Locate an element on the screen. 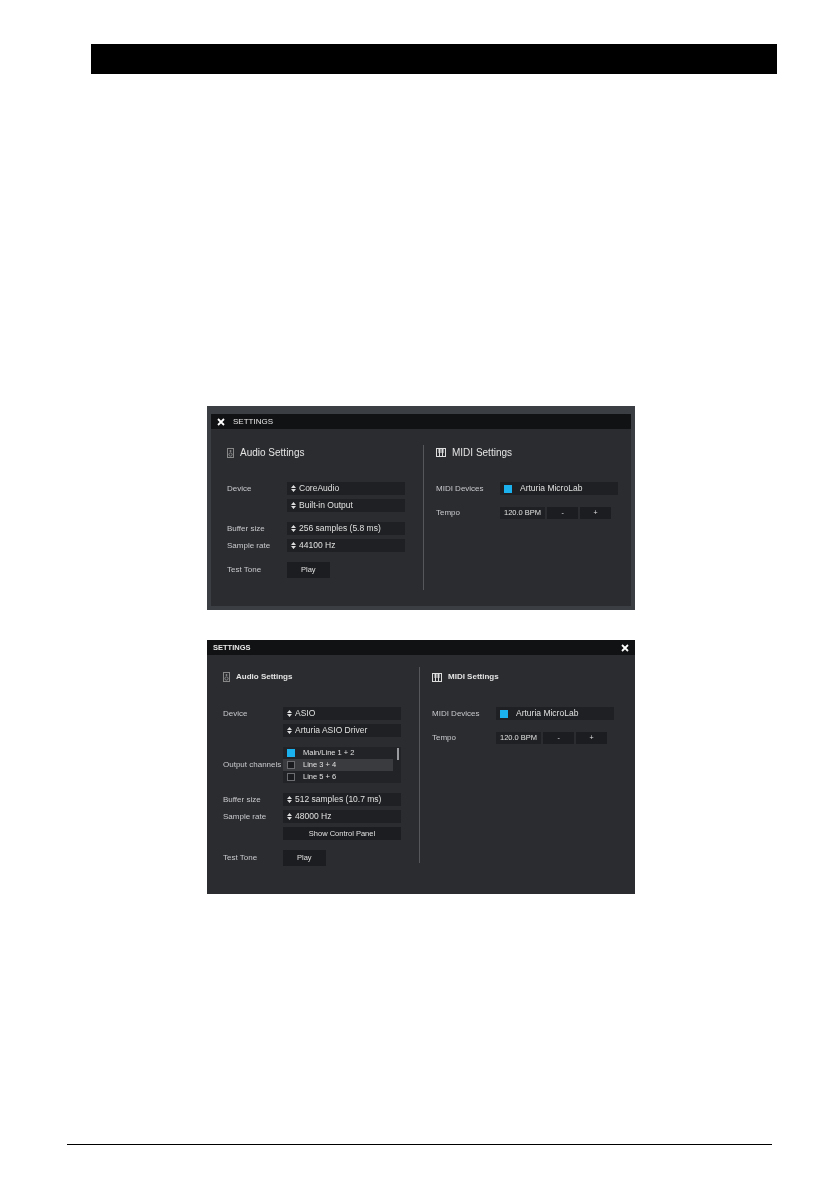 The height and width of the screenshot is (1192, 840). dropdown: CoreAudio is located at coordinates (346, 488).